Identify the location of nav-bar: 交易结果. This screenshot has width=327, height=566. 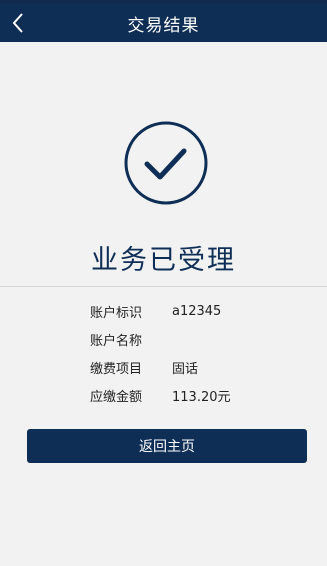
(163, 23).